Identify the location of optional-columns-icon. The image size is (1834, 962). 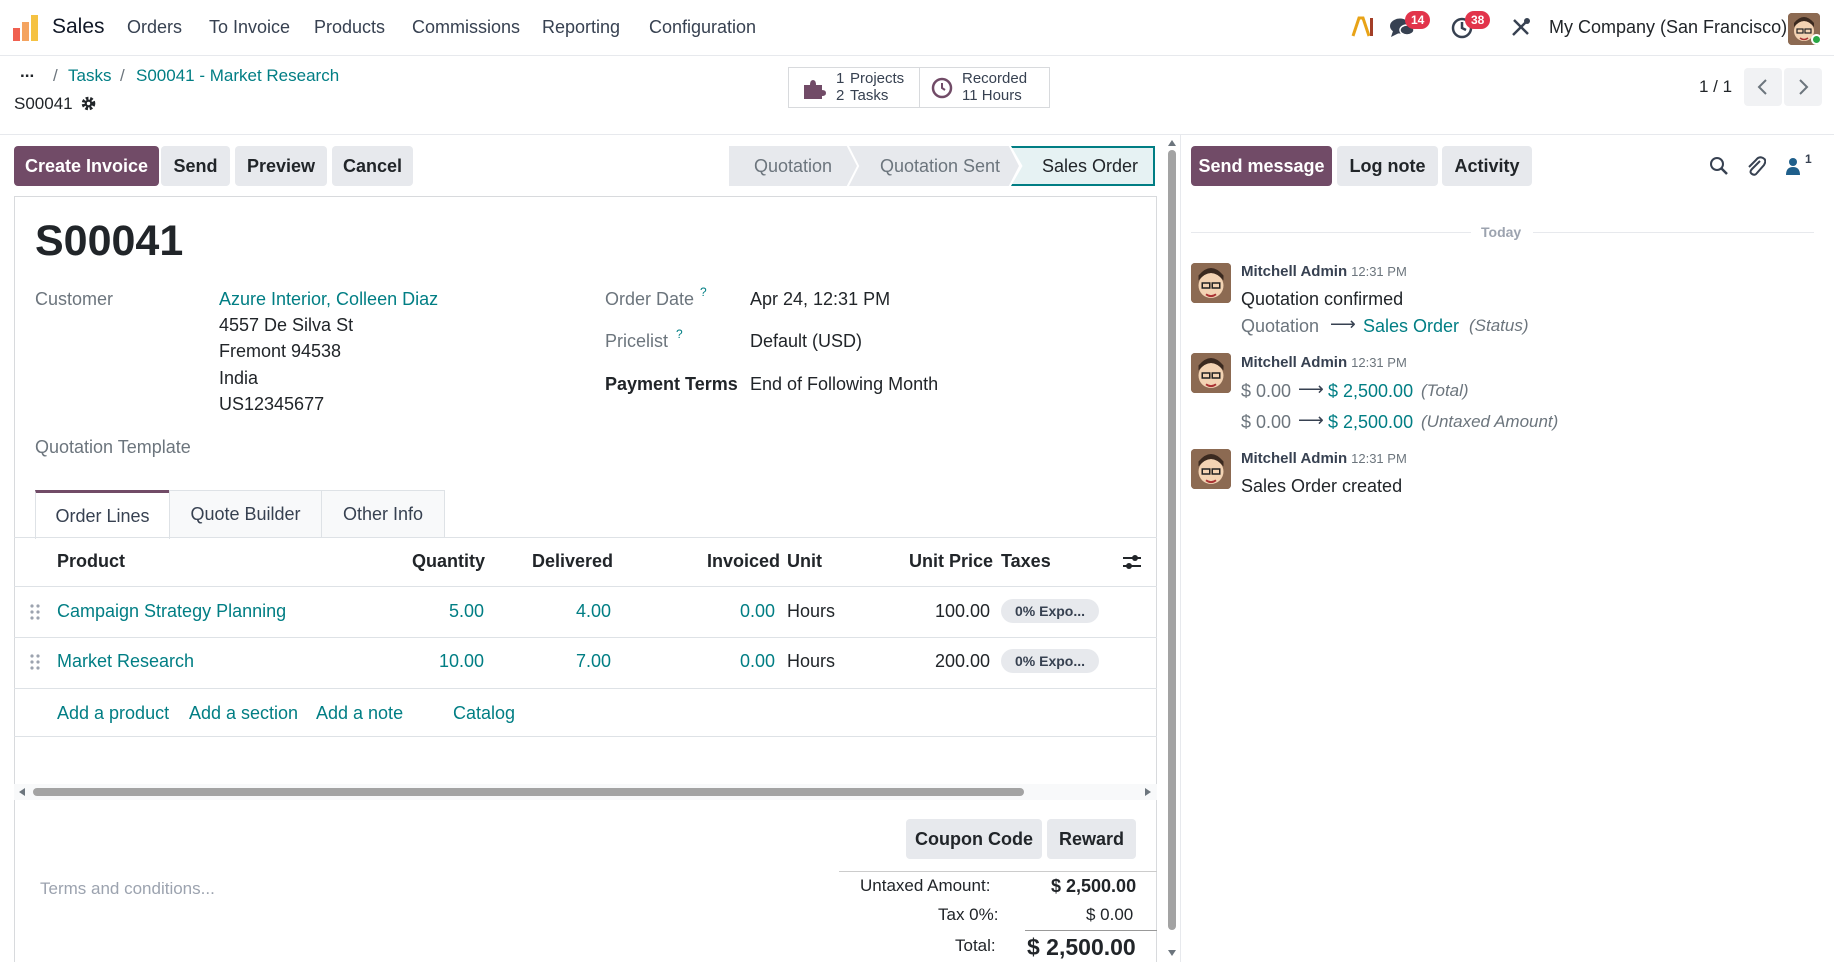
(1132, 562).